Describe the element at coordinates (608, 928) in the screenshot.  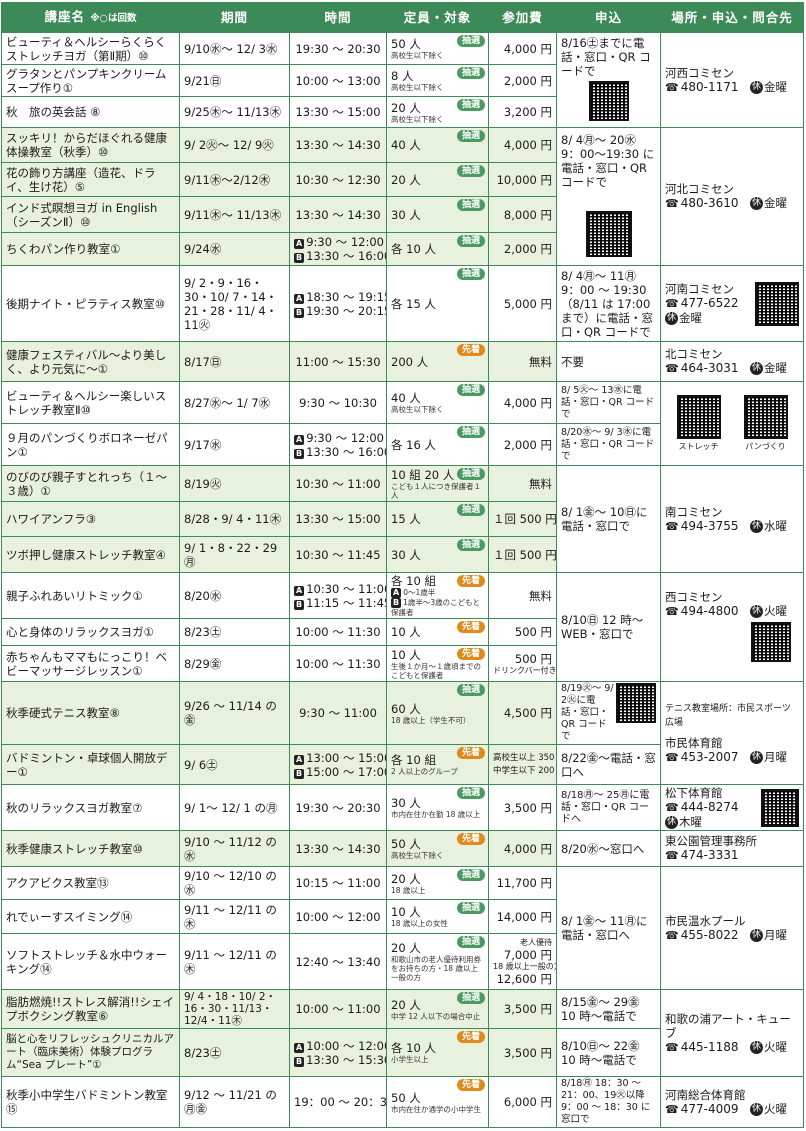
I see `apply-info: 8/ 1㊎〜 11㊊に電話・窓口へ` at that location.